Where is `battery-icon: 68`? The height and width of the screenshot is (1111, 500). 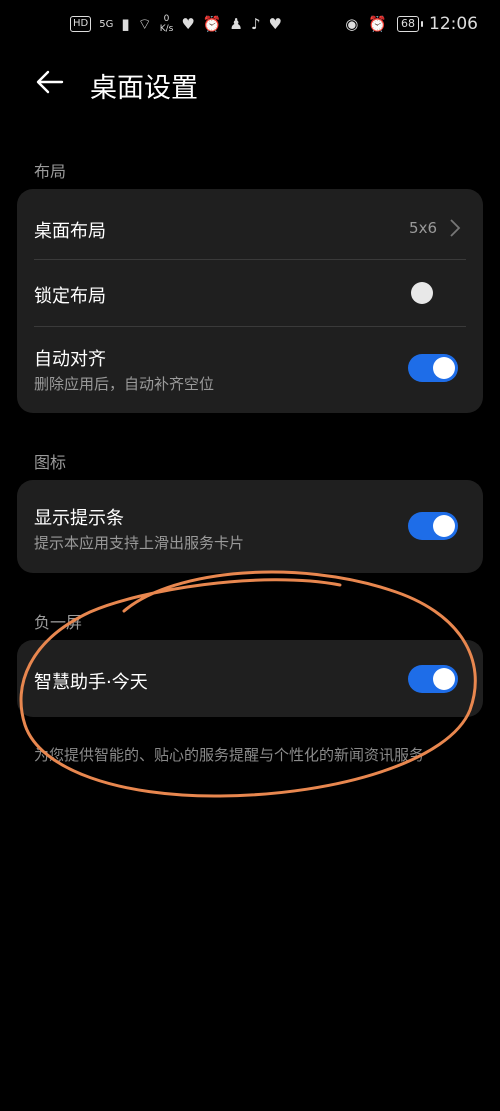 battery-icon: 68 is located at coordinates (410, 24).